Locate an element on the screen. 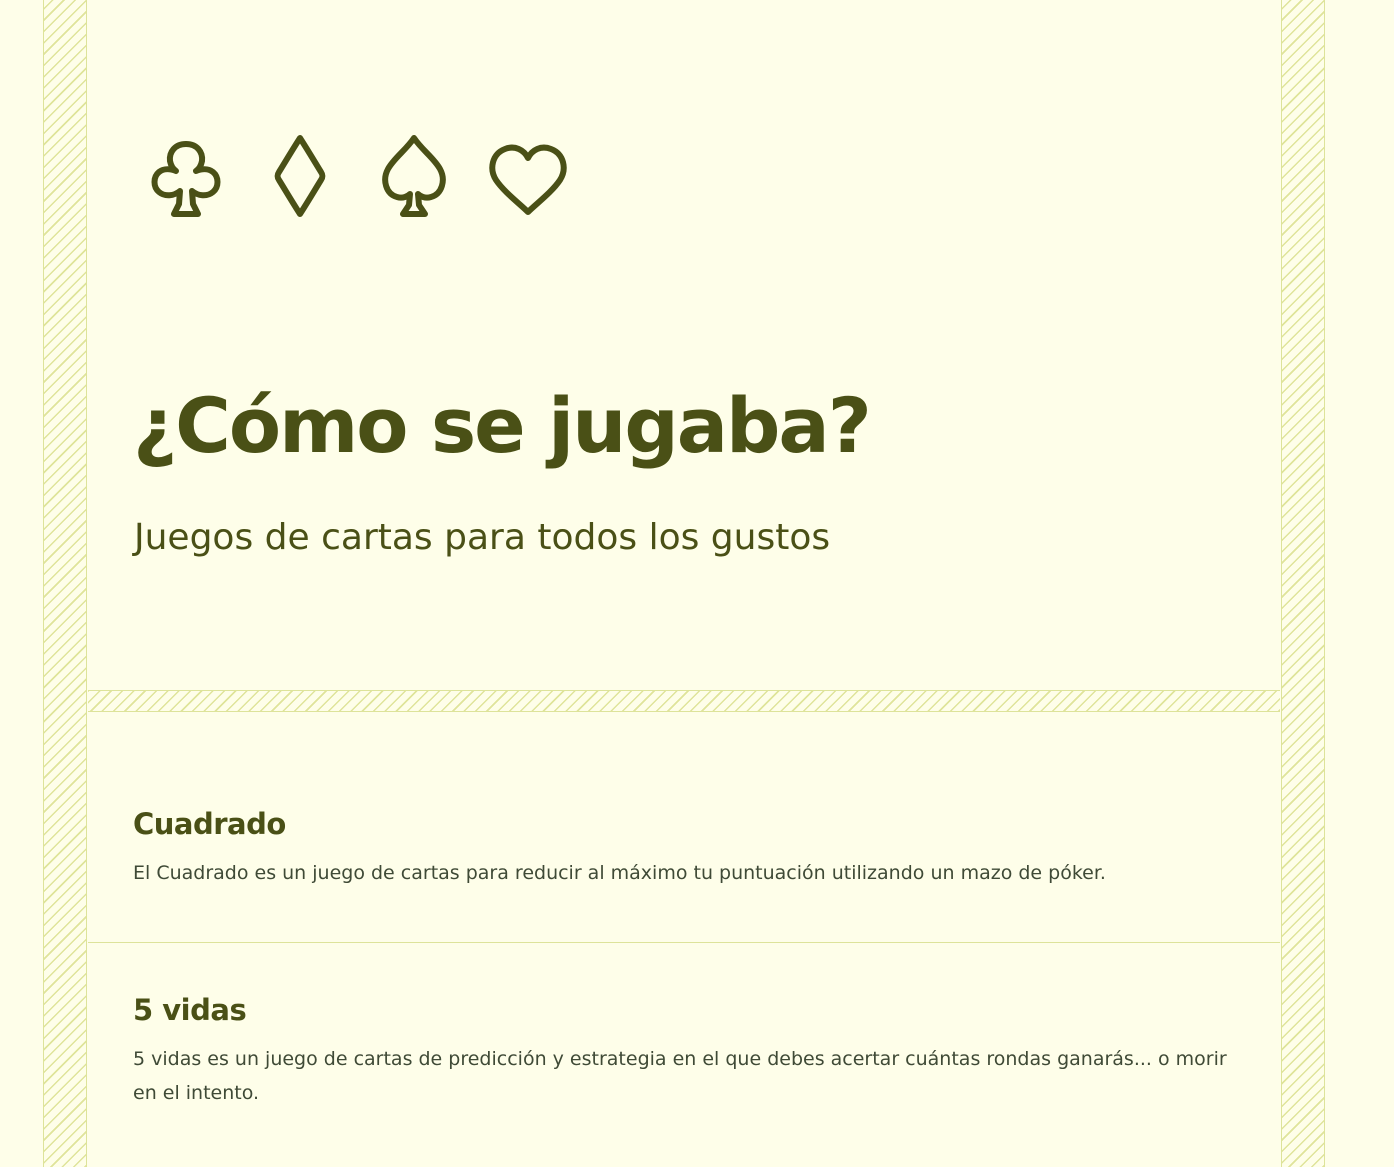 Image resolution: width=1394 pixels, height=1167 pixels. spade-icon is located at coordinates (414, 176).